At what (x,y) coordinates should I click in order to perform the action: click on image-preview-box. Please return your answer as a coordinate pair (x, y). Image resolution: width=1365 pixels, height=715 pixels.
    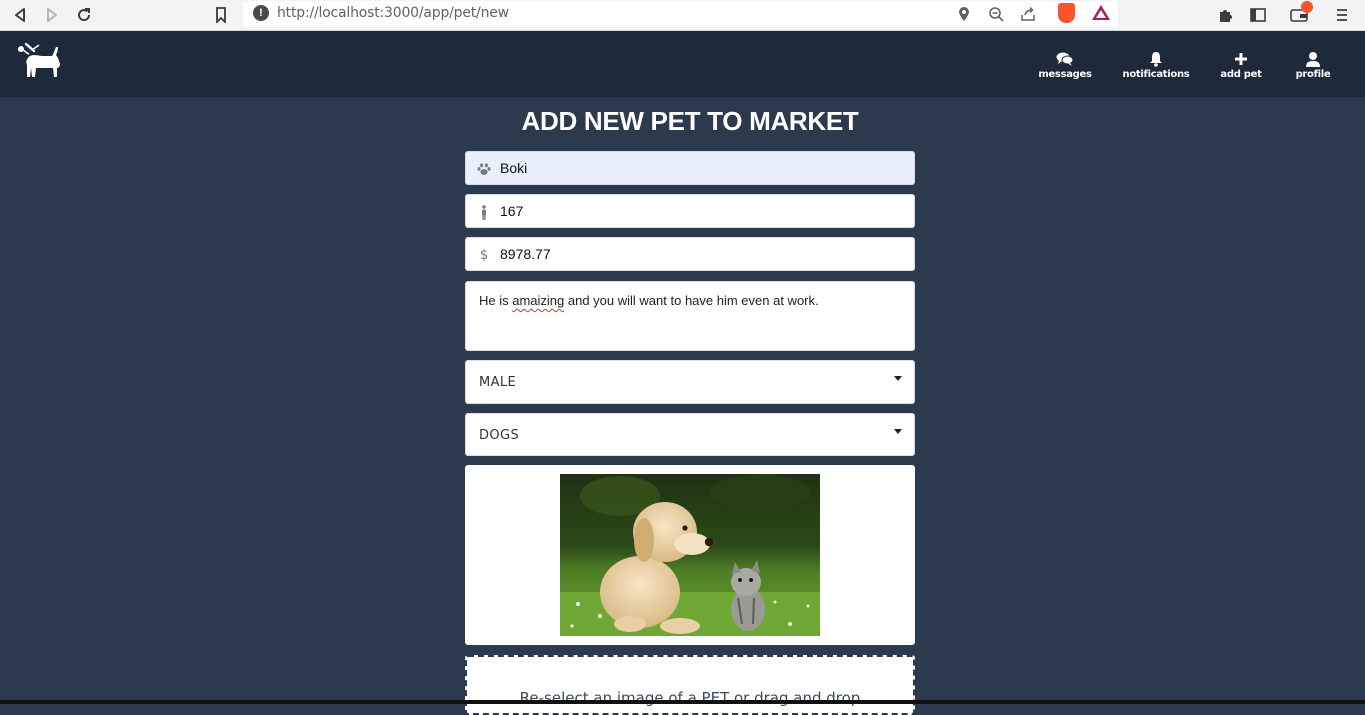
    Looking at the image, I should click on (690, 555).